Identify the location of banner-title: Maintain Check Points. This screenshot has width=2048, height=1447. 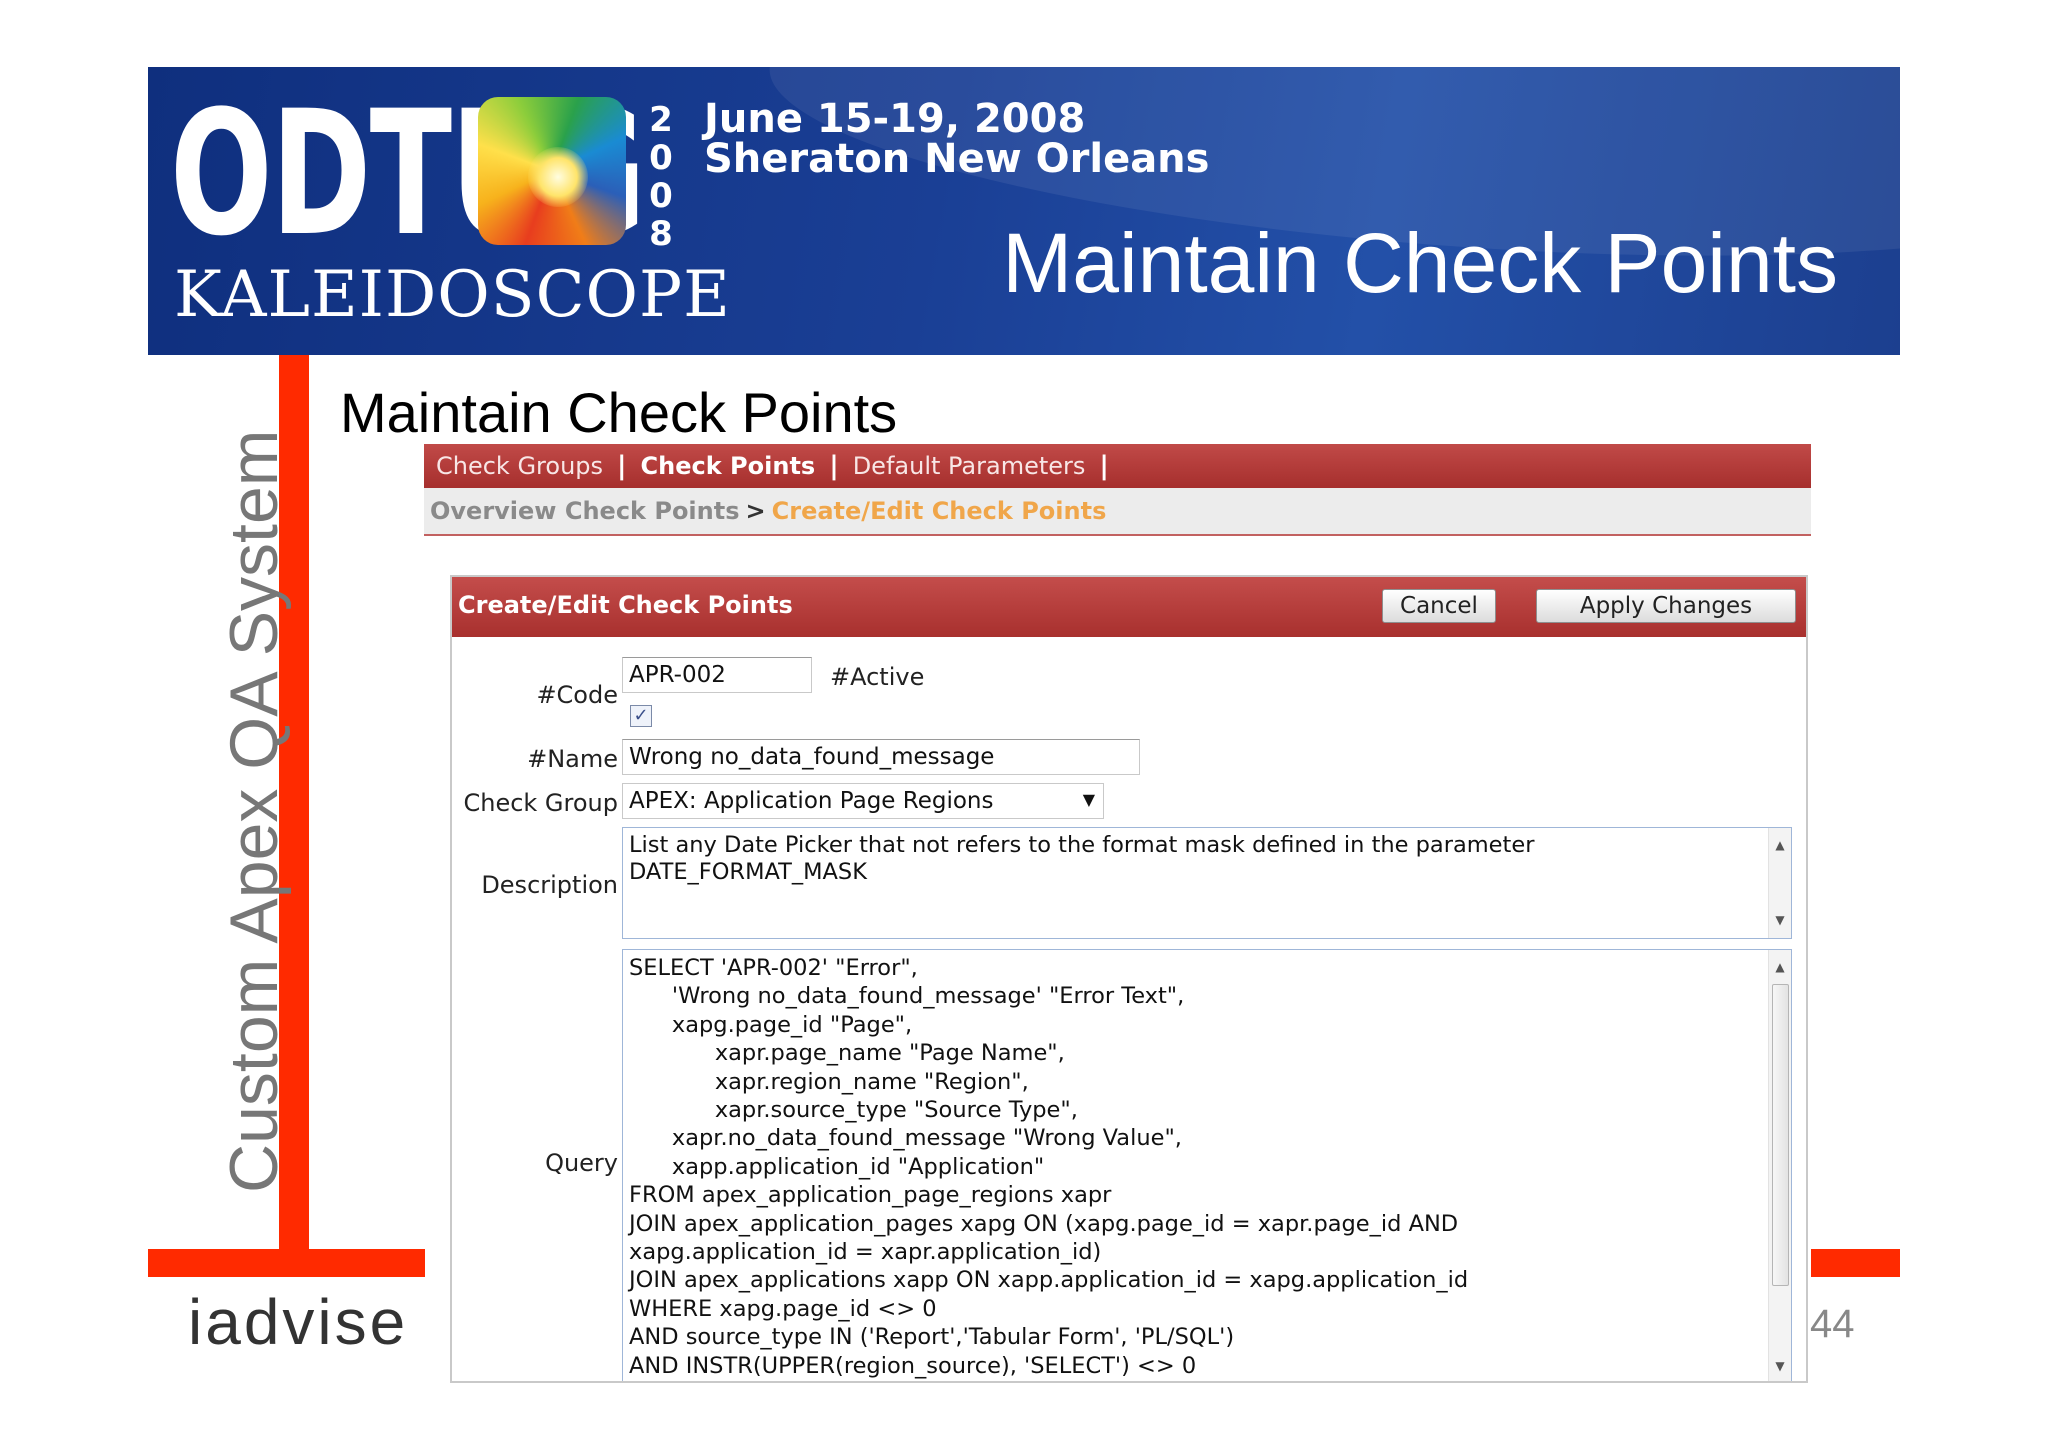
(1420, 263).